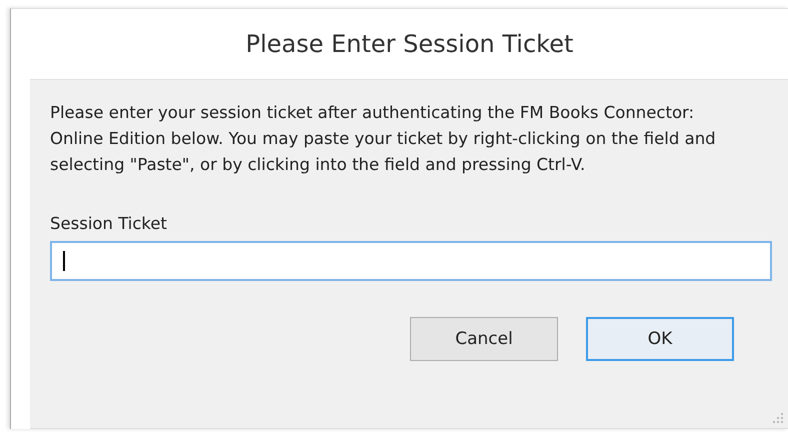 The width and height of the screenshot is (788, 447). What do you see at coordinates (484, 339) in the screenshot?
I see `cancel-button: Cancel` at bounding box center [484, 339].